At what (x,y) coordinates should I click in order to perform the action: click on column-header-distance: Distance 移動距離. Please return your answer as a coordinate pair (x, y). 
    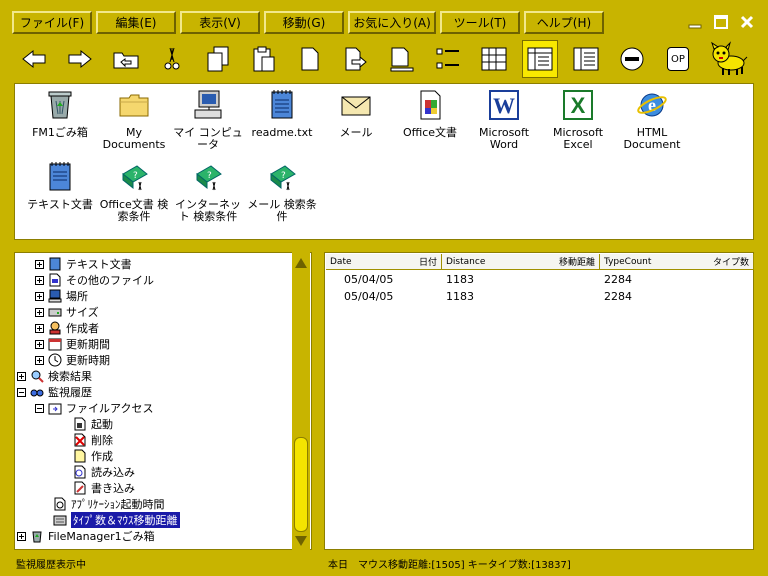
    Looking at the image, I should click on (521, 262).